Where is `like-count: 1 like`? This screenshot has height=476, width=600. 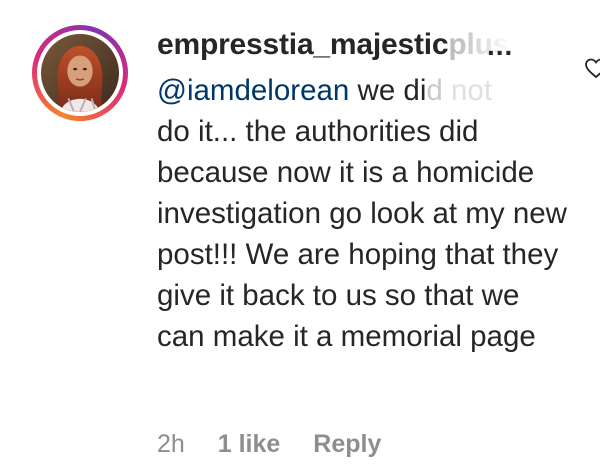
like-count: 1 like is located at coordinates (249, 444).